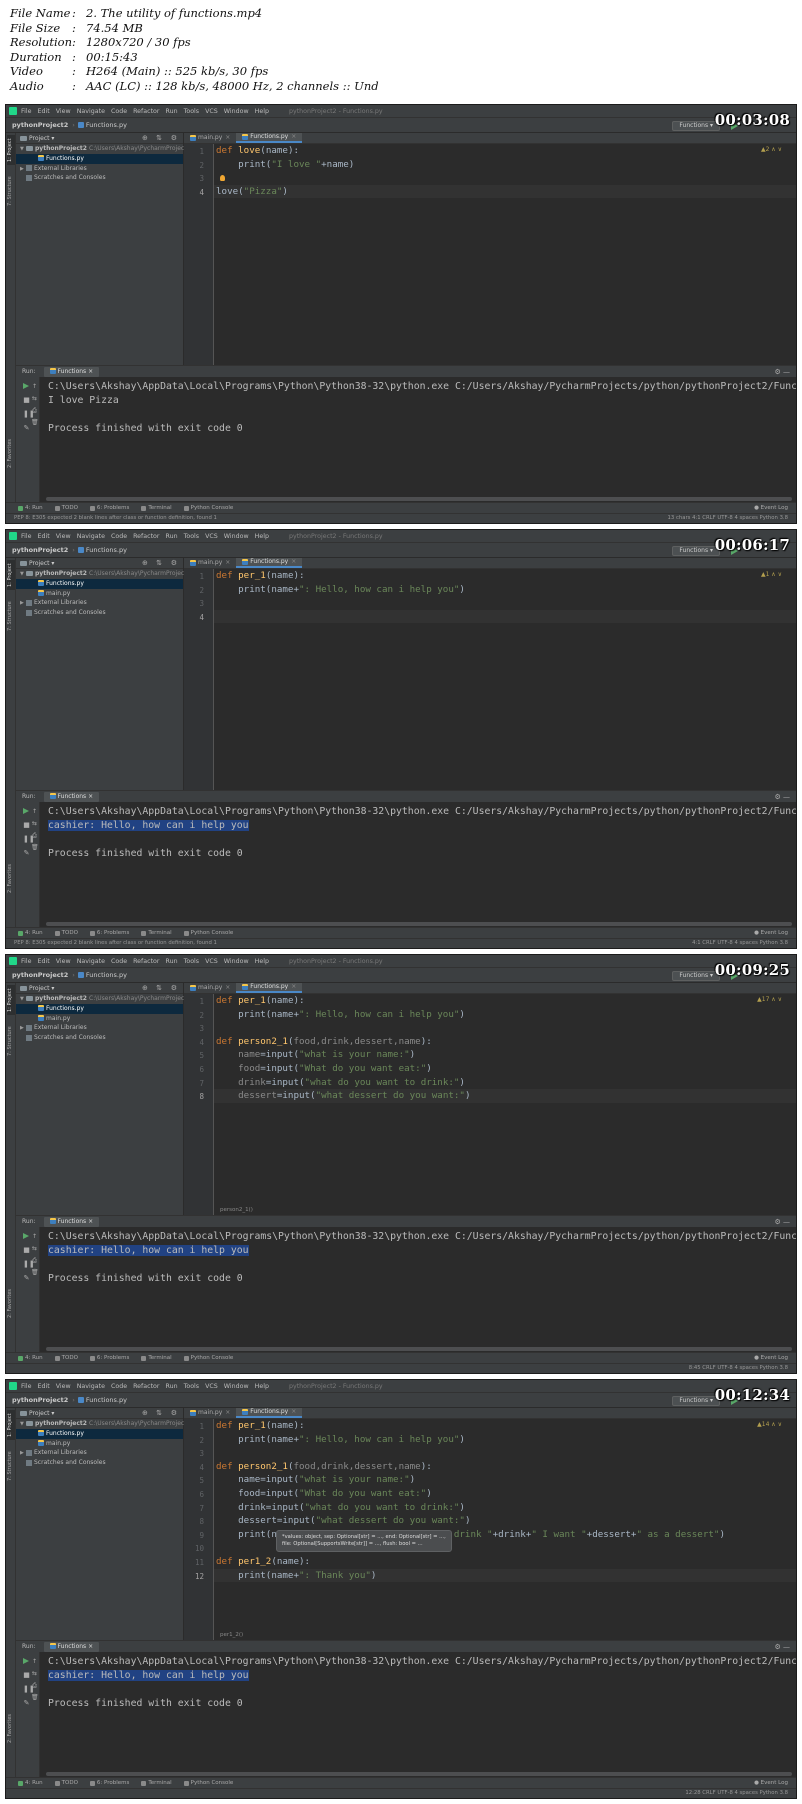  What do you see at coordinates (782, 1222) in the screenshot?
I see `gear-icon: ⚙ —` at bounding box center [782, 1222].